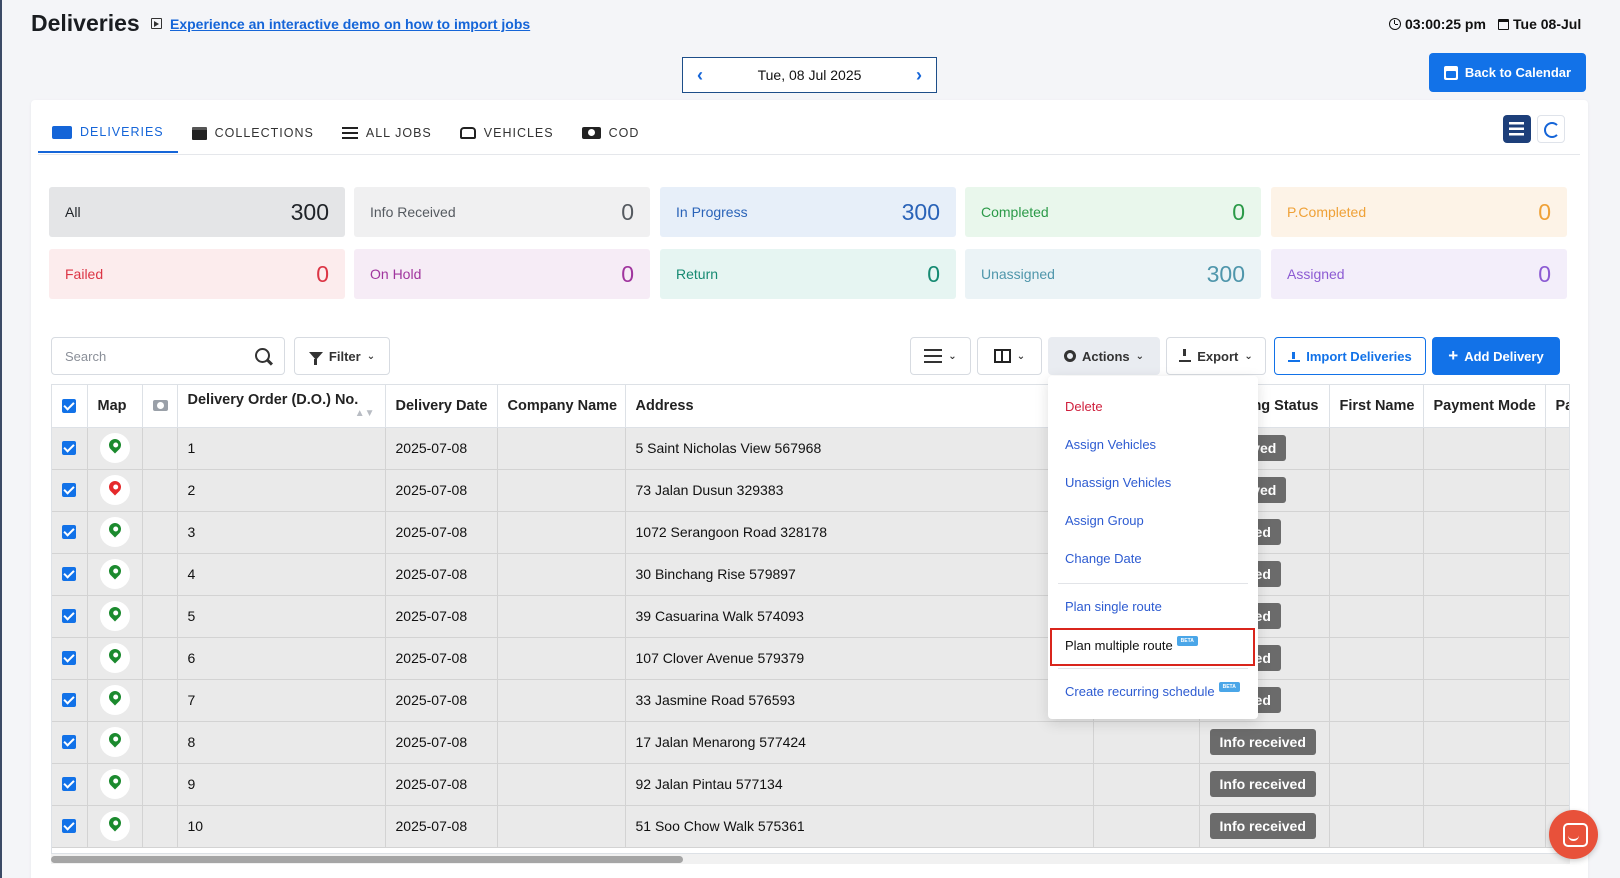  What do you see at coordinates (1104, 356) in the screenshot?
I see `actions-button: Actions ⌄` at bounding box center [1104, 356].